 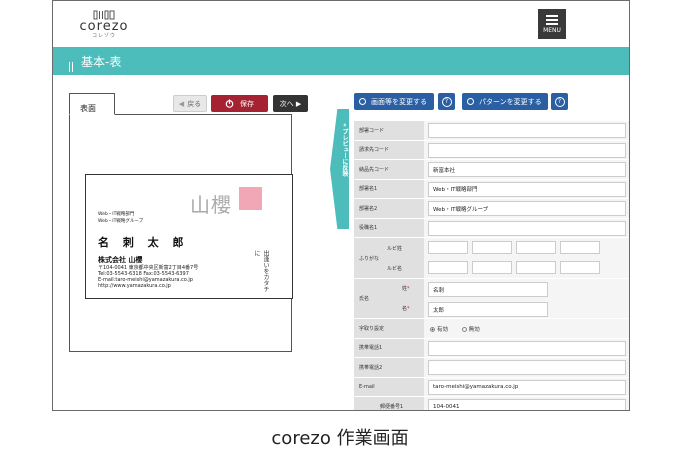 I want to click on app-logo: corezo コレゾウ, so click(x=104, y=24).